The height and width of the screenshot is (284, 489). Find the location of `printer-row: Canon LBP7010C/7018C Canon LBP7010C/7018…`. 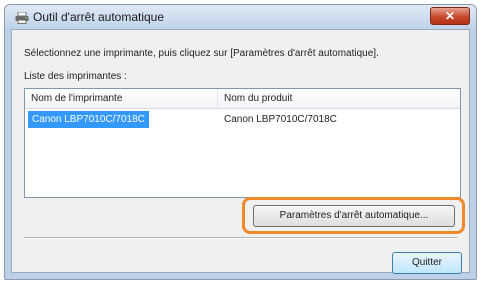

printer-row: Canon LBP7010C/7018C Canon LBP7010C/7018… is located at coordinates (242, 119).